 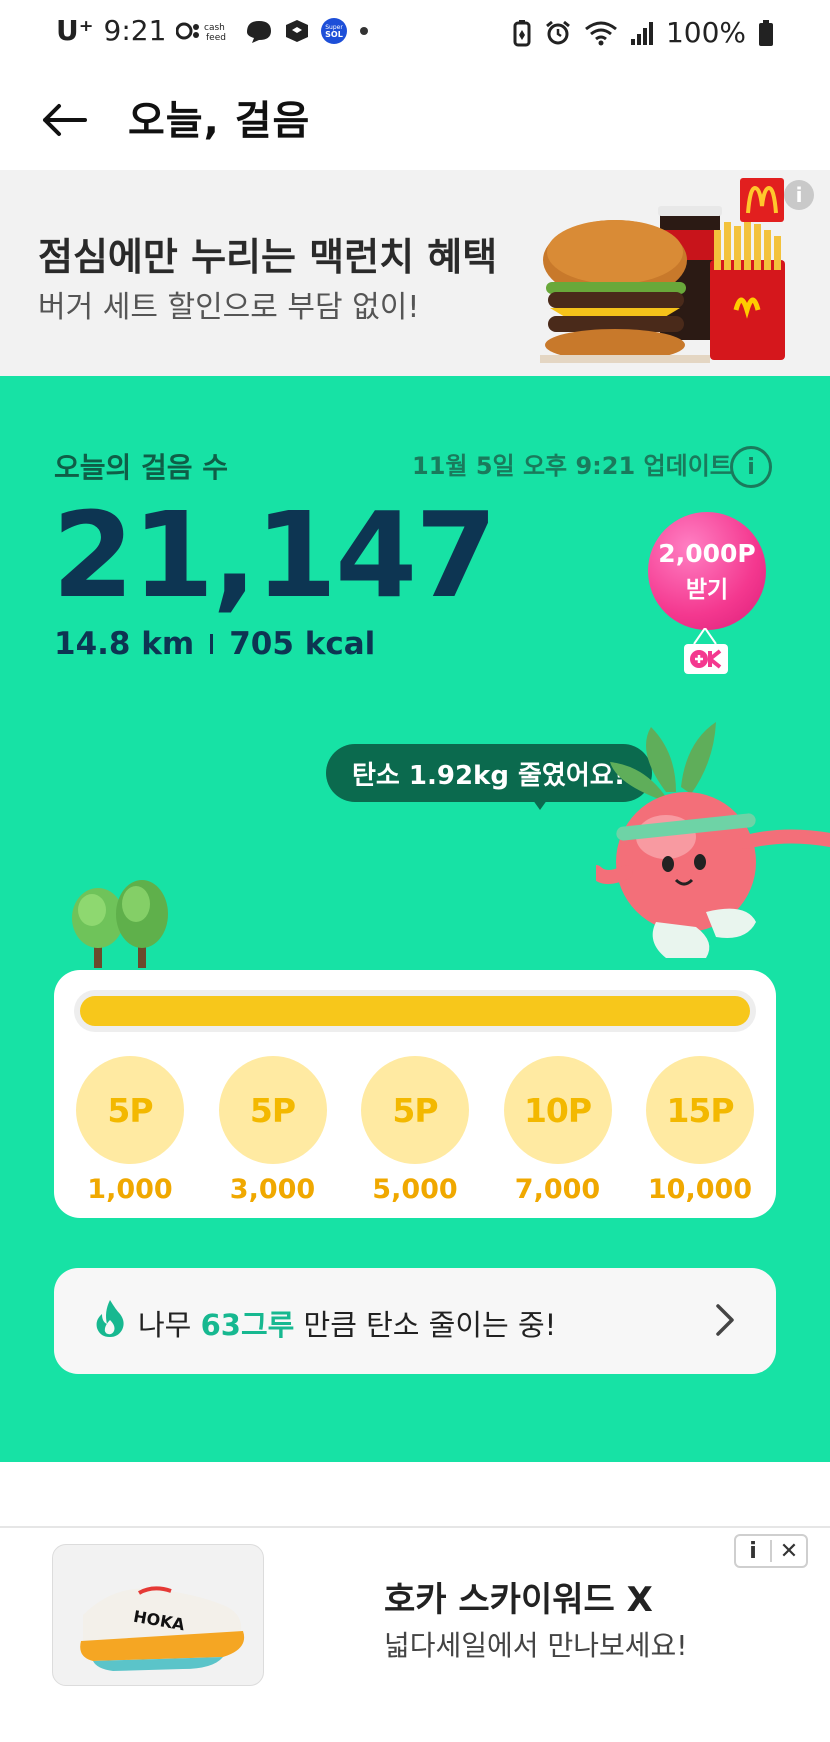 What do you see at coordinates (751, 467) in the screenshot?
I see `info-icon: i` at bounding box center [751, 467].